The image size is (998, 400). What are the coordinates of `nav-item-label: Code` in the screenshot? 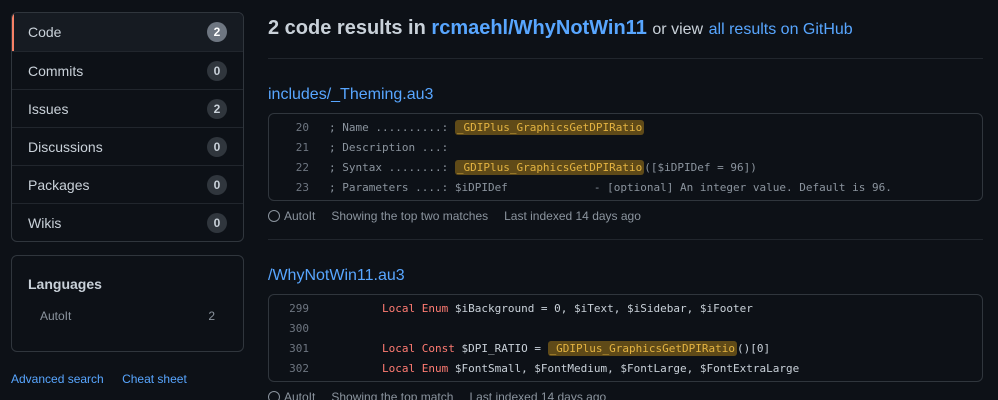 It's located at (45, 32).